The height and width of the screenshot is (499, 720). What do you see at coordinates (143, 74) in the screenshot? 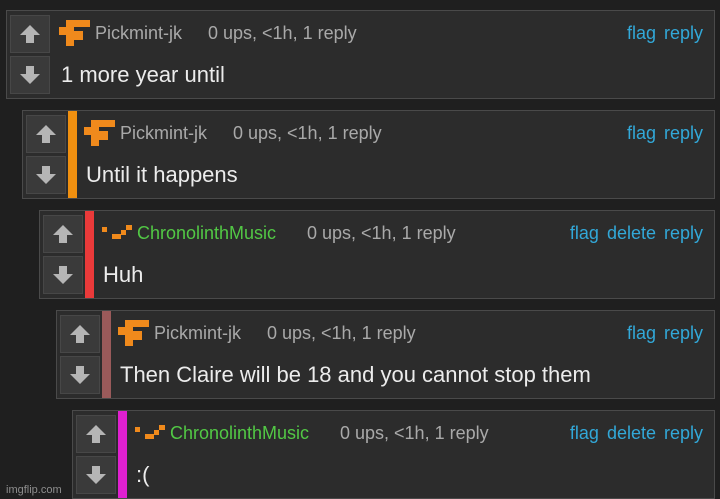
I see `comment-text: 1 more year until` at bounding box center [143, 74].